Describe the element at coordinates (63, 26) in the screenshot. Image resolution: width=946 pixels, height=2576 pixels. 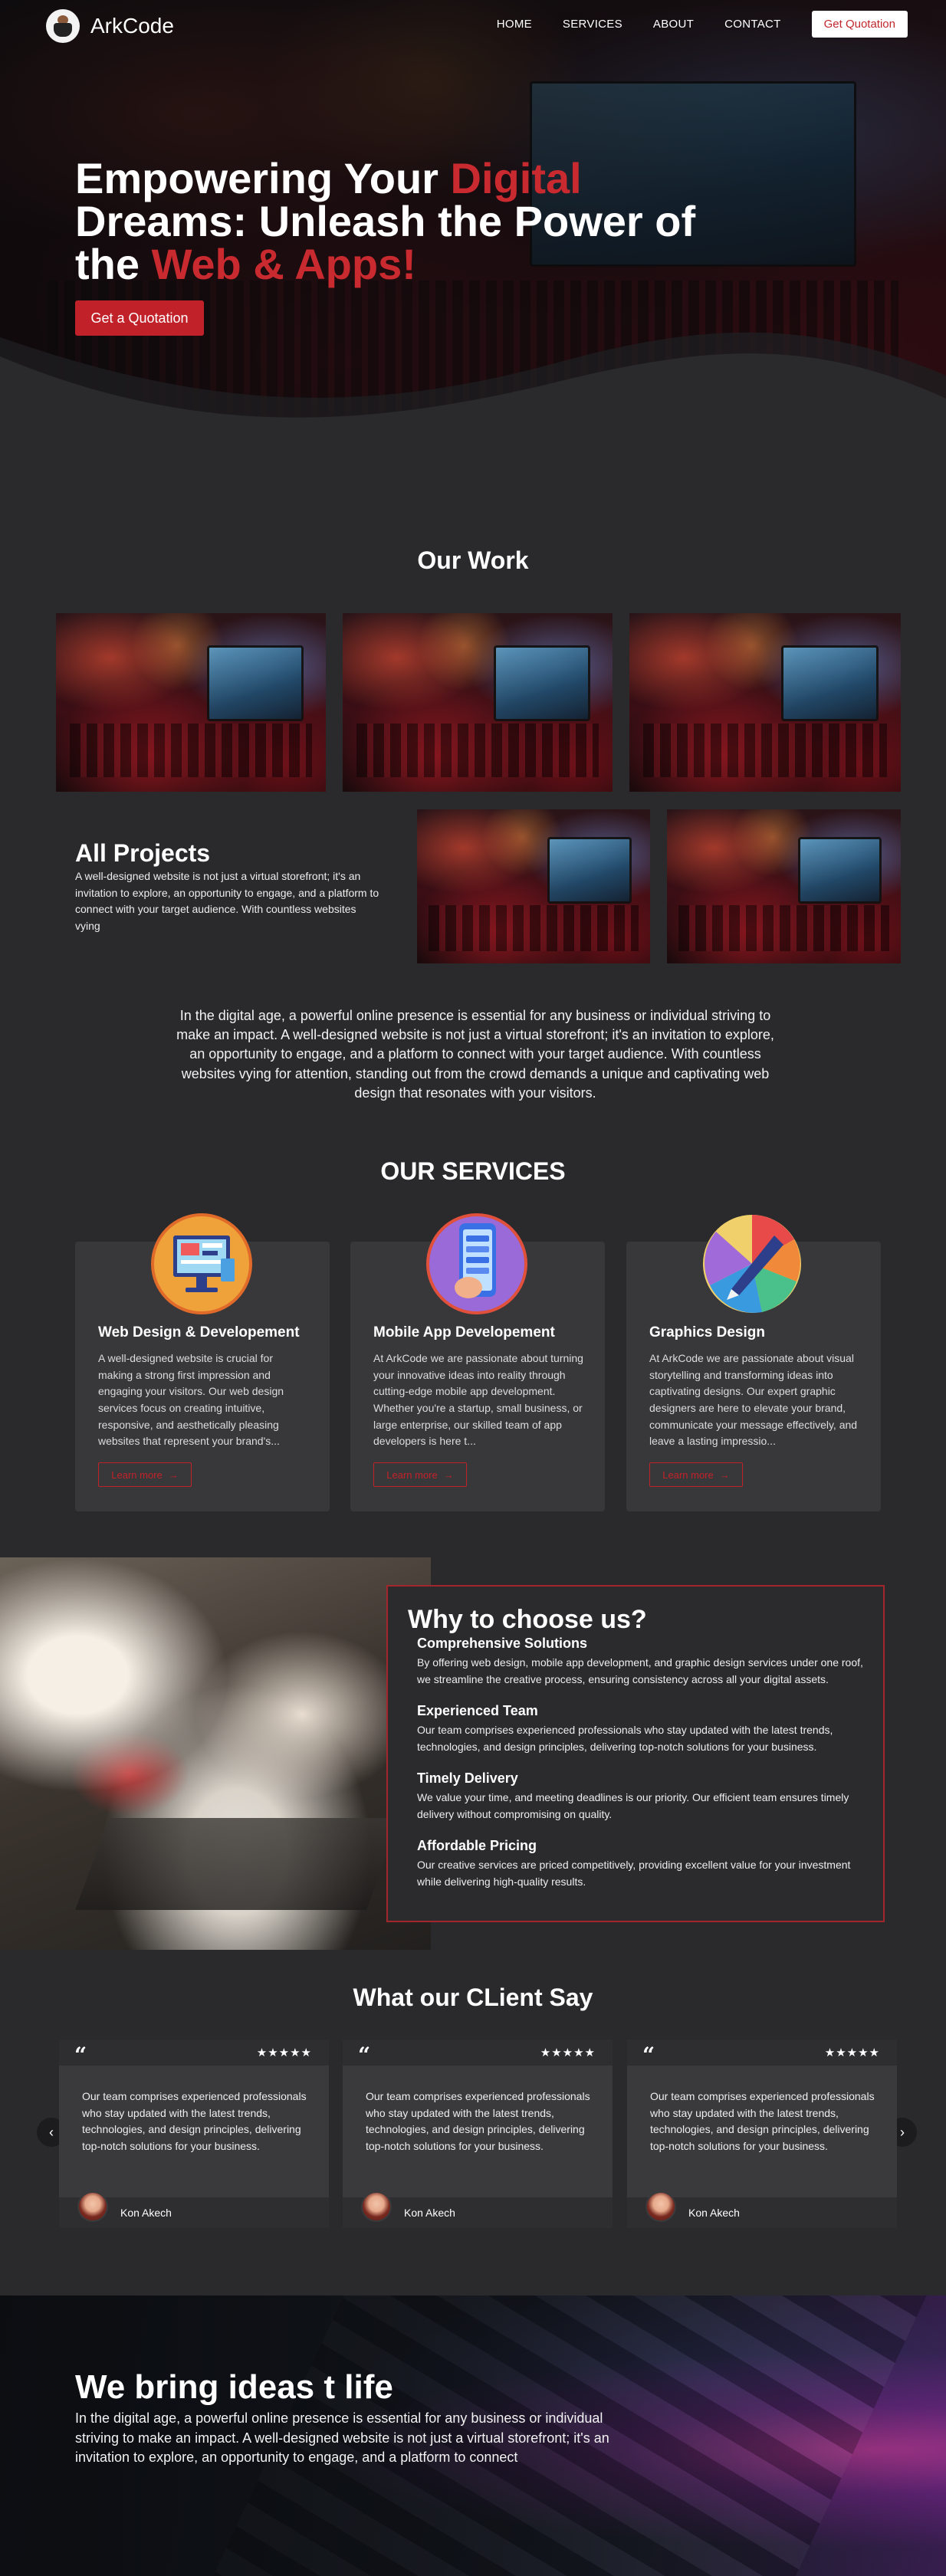
I see `logo-icon` at that location.